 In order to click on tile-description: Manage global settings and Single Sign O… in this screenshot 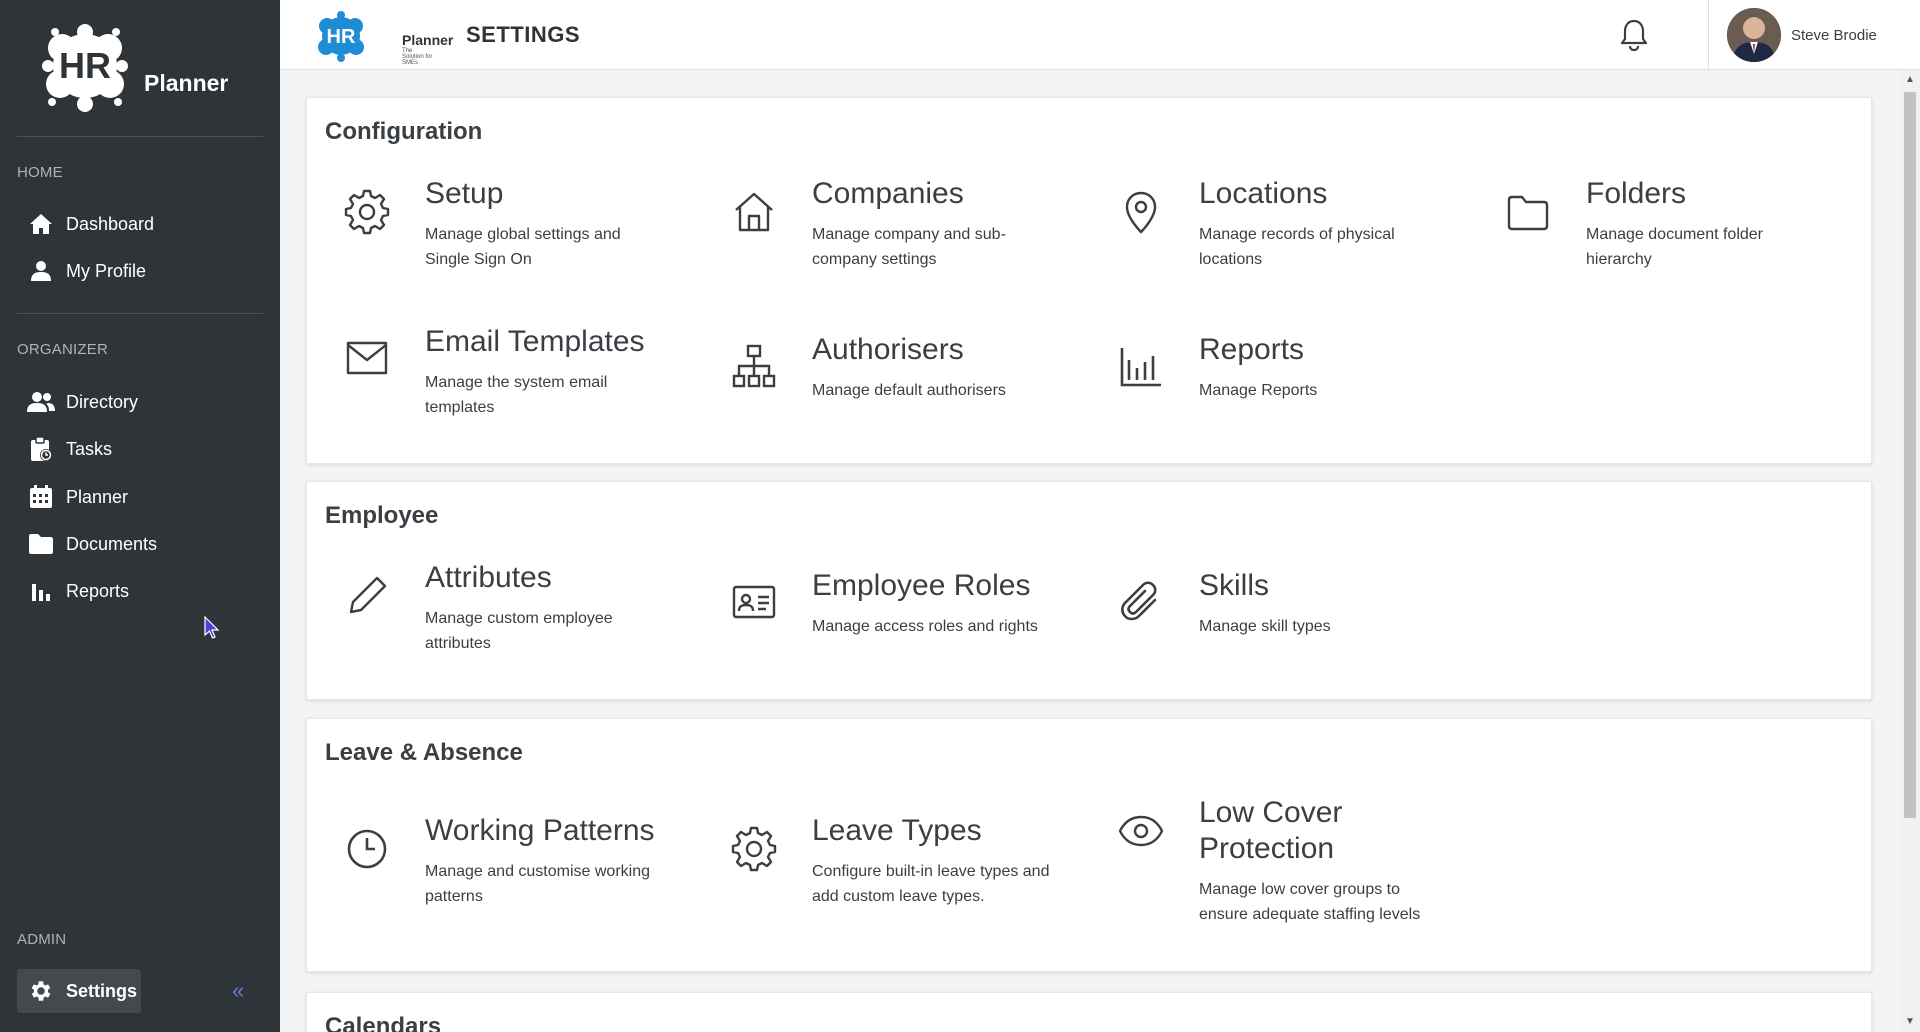, I will do `click(523, 247)`.